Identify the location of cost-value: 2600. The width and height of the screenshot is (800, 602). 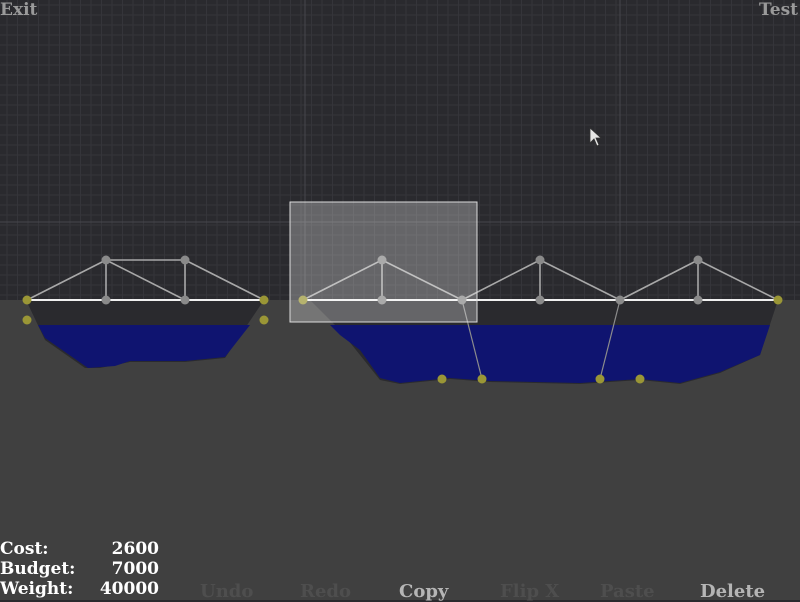
(135, 549).